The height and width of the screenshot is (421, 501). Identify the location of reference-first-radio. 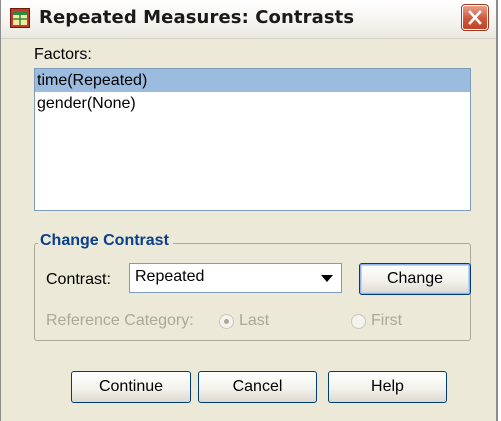
(358, 321).